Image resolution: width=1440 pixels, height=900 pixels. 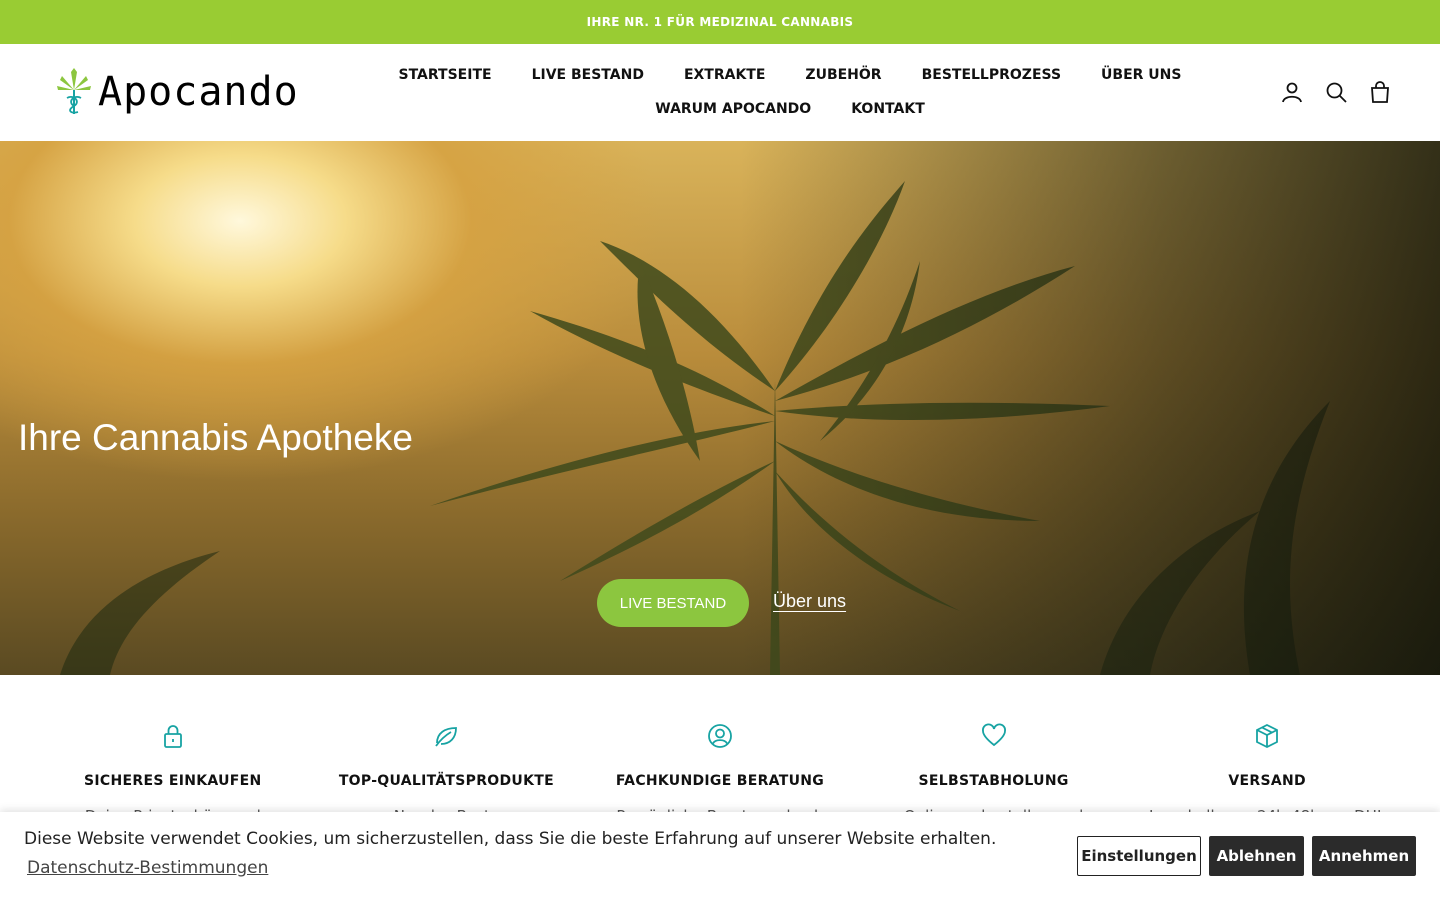 I want to click on announcement-text: IHRE NR. 1 FÜR MEDIZINAL CANNABIS, so click(x=720, y=22).